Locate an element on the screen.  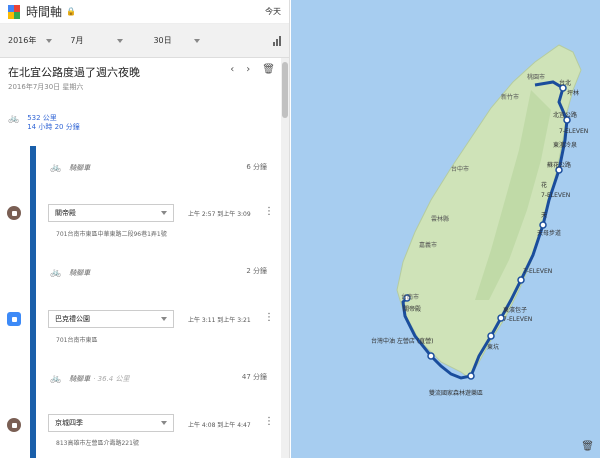
scrollbar-thumb is located at coordinates (285, 90).